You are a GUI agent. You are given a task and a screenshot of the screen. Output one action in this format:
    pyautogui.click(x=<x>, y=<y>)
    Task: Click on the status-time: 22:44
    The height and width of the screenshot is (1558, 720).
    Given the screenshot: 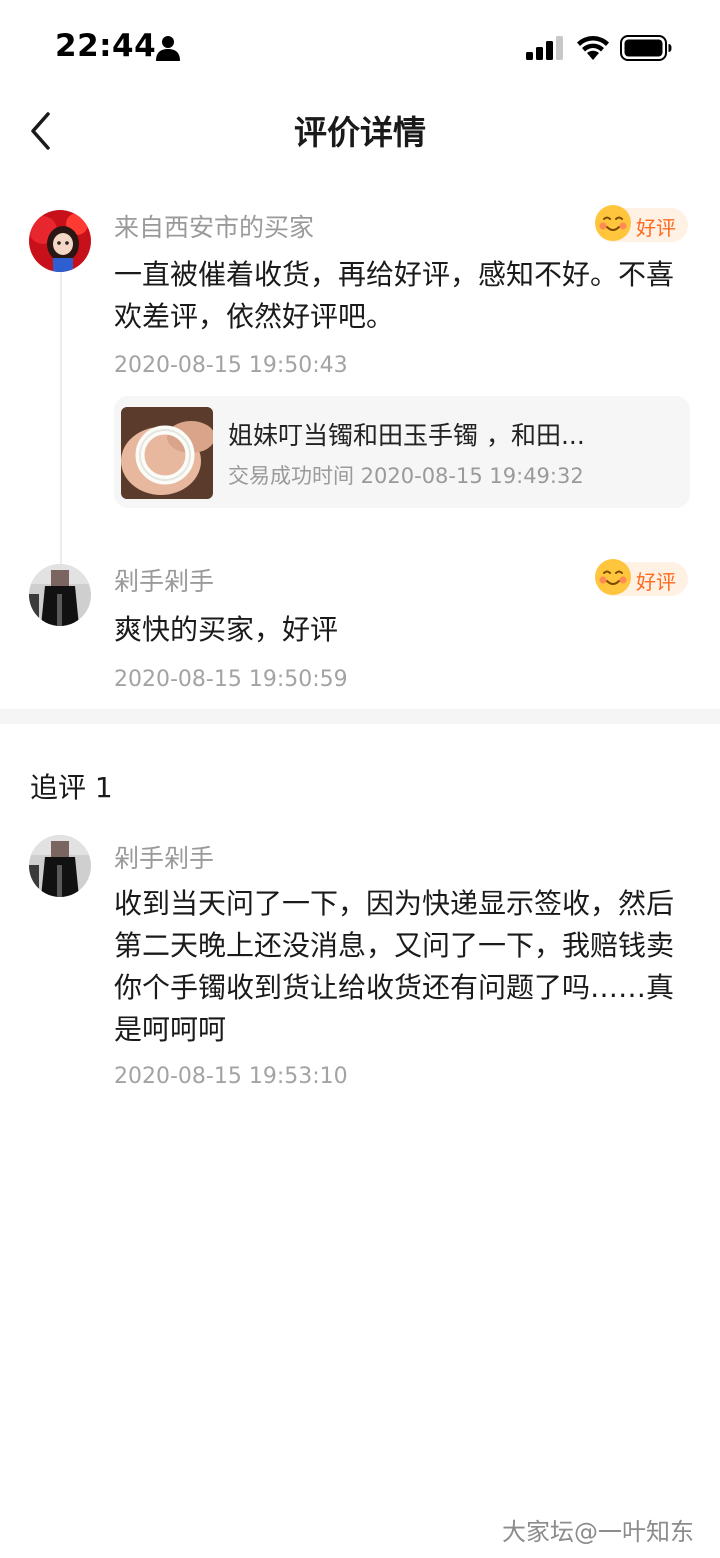 What is the action you would take?
    pyautogui.click(x=106, y=46)
    